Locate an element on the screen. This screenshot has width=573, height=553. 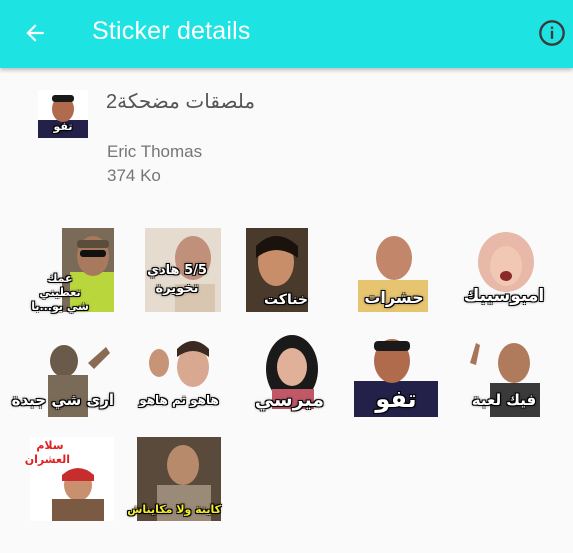
sticker-12-caption: كاينة ولا مكايناش is located at coordinates (174, 509).